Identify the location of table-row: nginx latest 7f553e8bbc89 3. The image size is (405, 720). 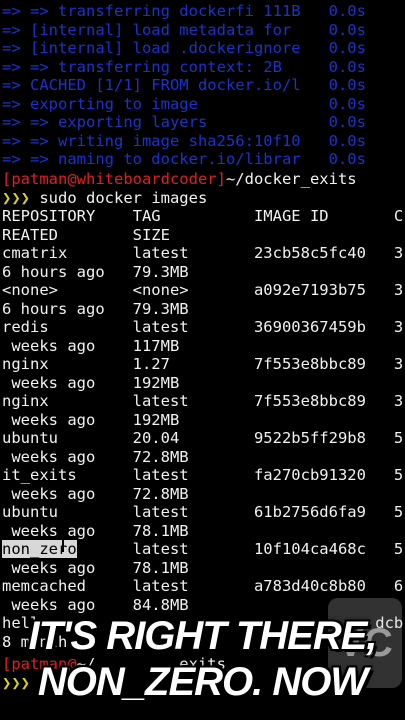
(203, 401).